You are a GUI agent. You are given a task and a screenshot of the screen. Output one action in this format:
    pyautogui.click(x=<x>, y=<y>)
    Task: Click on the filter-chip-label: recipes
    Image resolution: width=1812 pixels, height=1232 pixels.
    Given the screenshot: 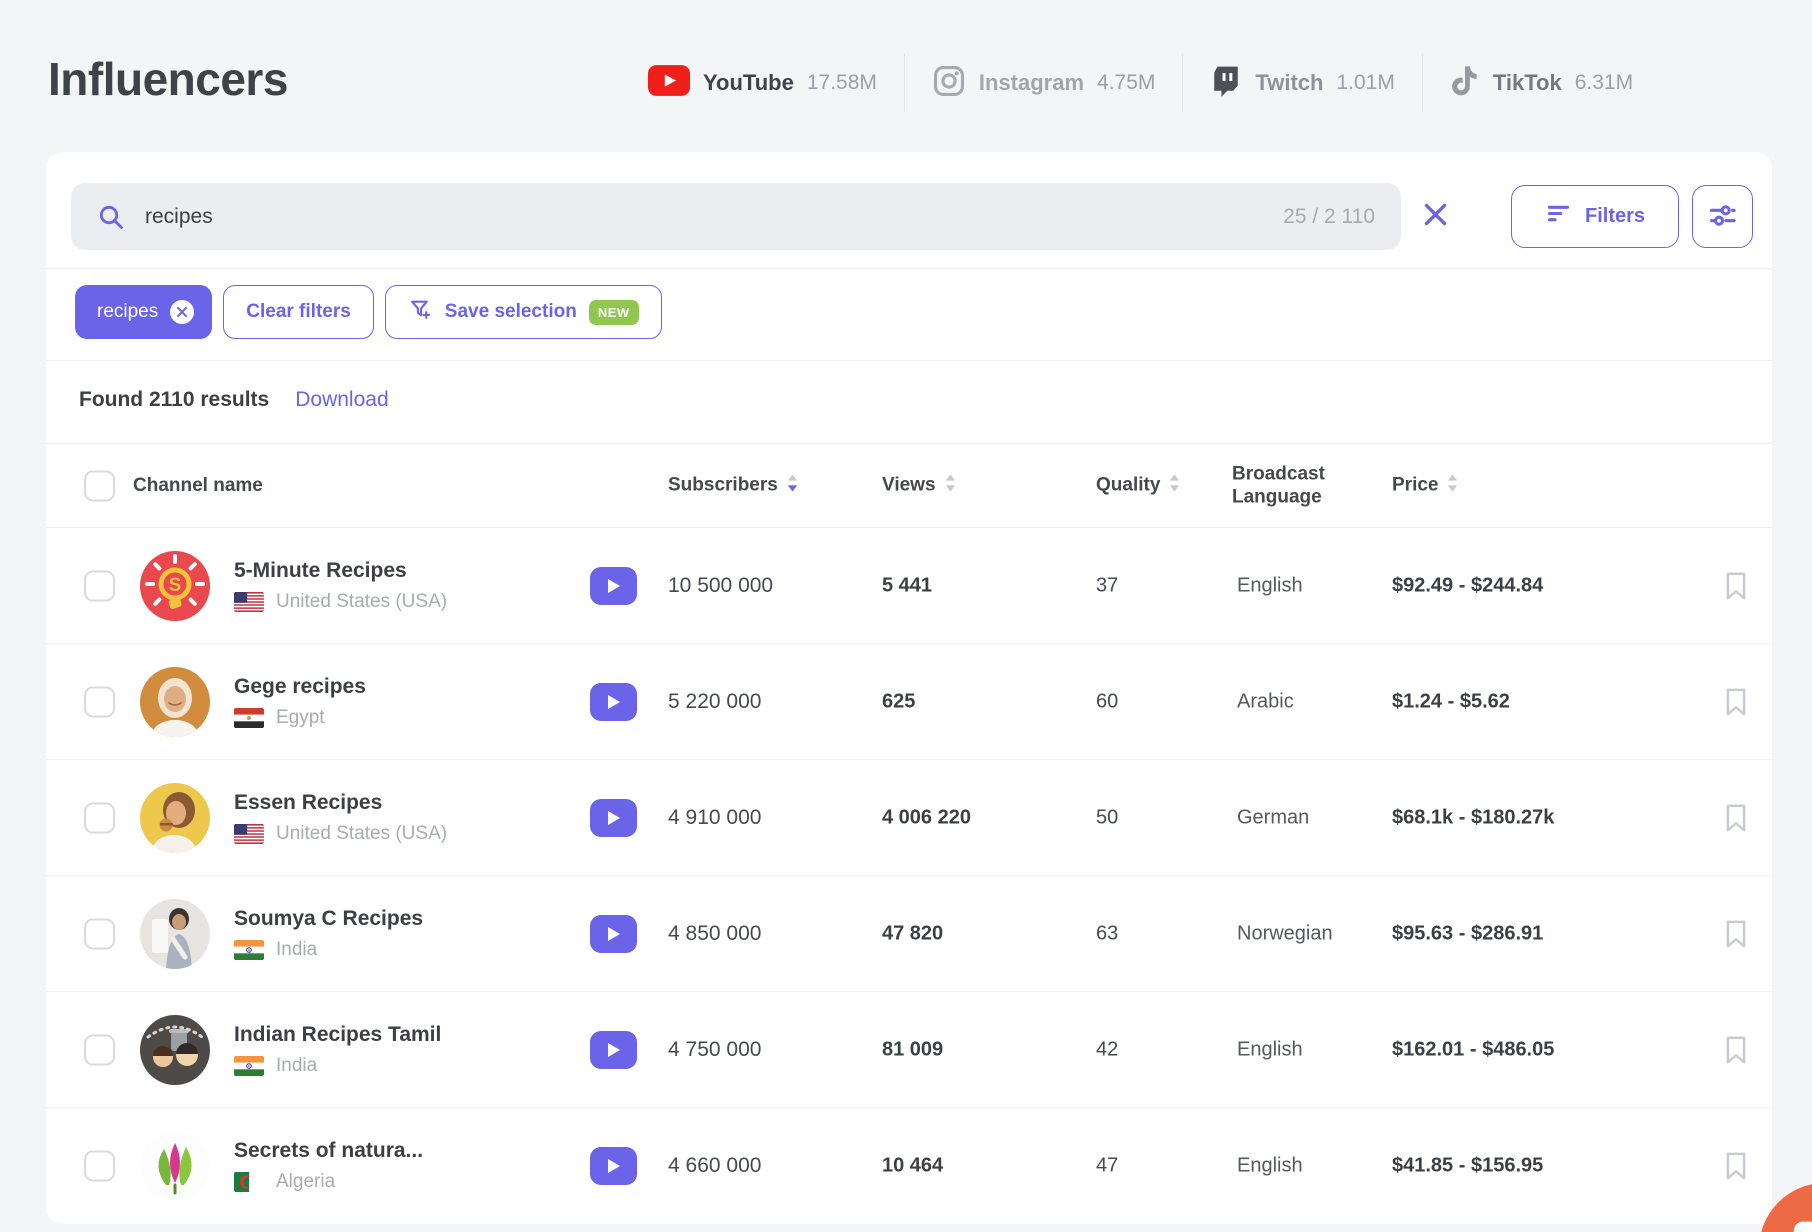 What is the action you would take?
    pyautogui.click(x=128, y=311)
    